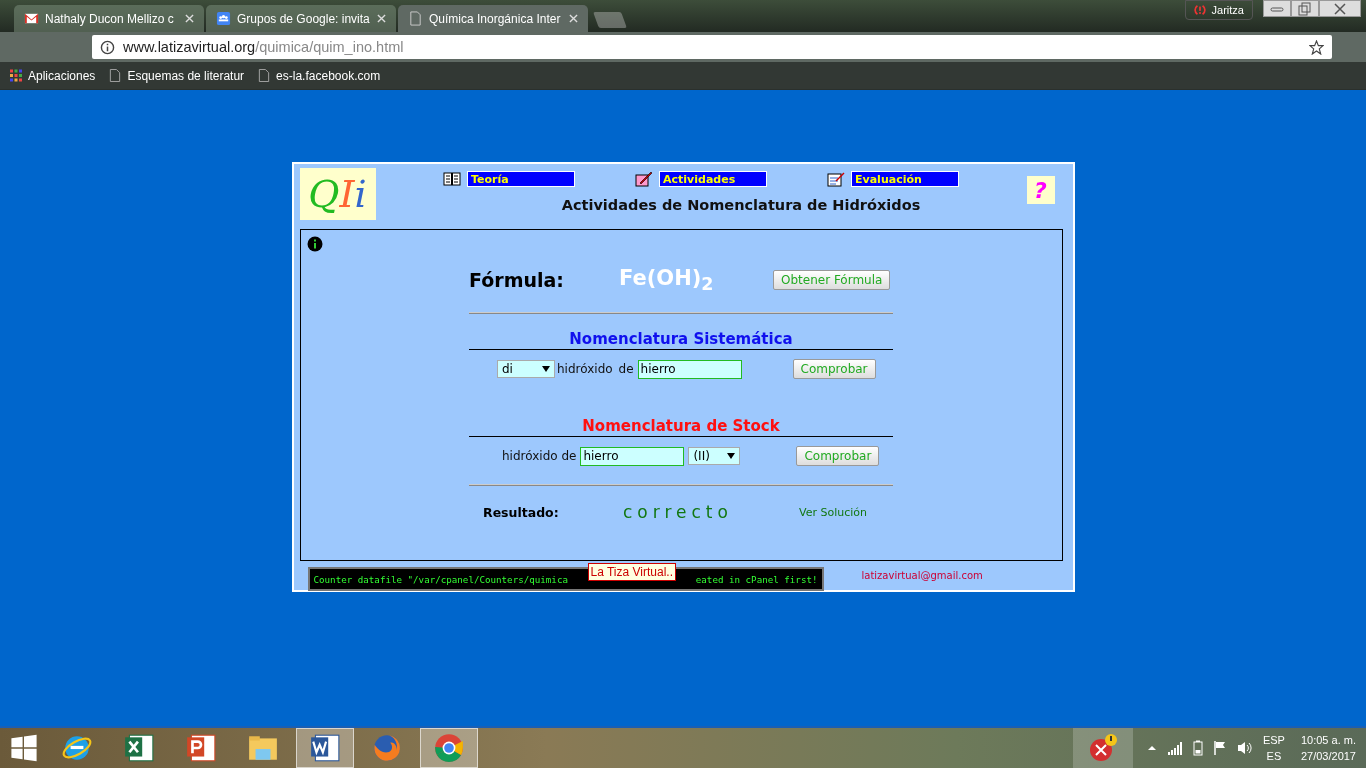 This screenshot has width=1366, height=768. I want to click on sync-error-icon, so click(1199, 10).